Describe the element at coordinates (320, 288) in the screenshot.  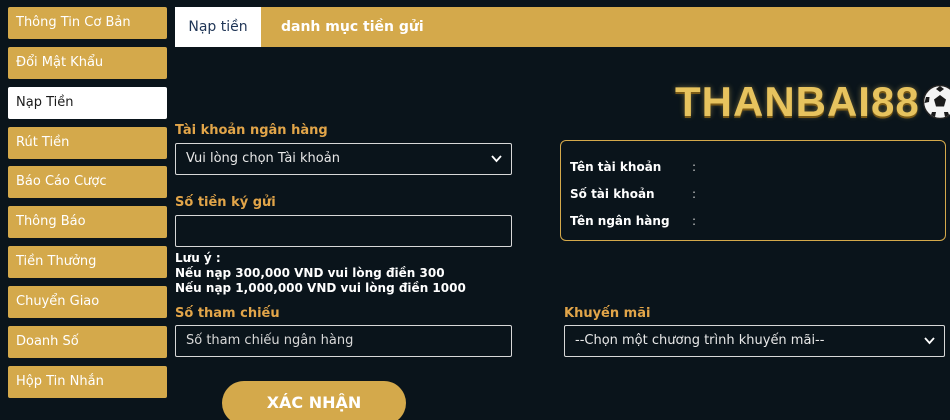
I see `note-line-2: Nếu nạp 1,000,000 VND vui lòng điền 1000` at that location.